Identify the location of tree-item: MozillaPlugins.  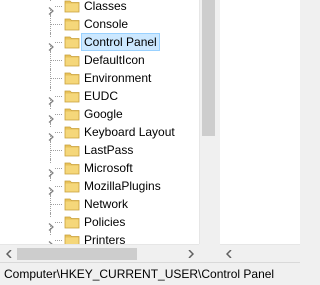
(100, 186).